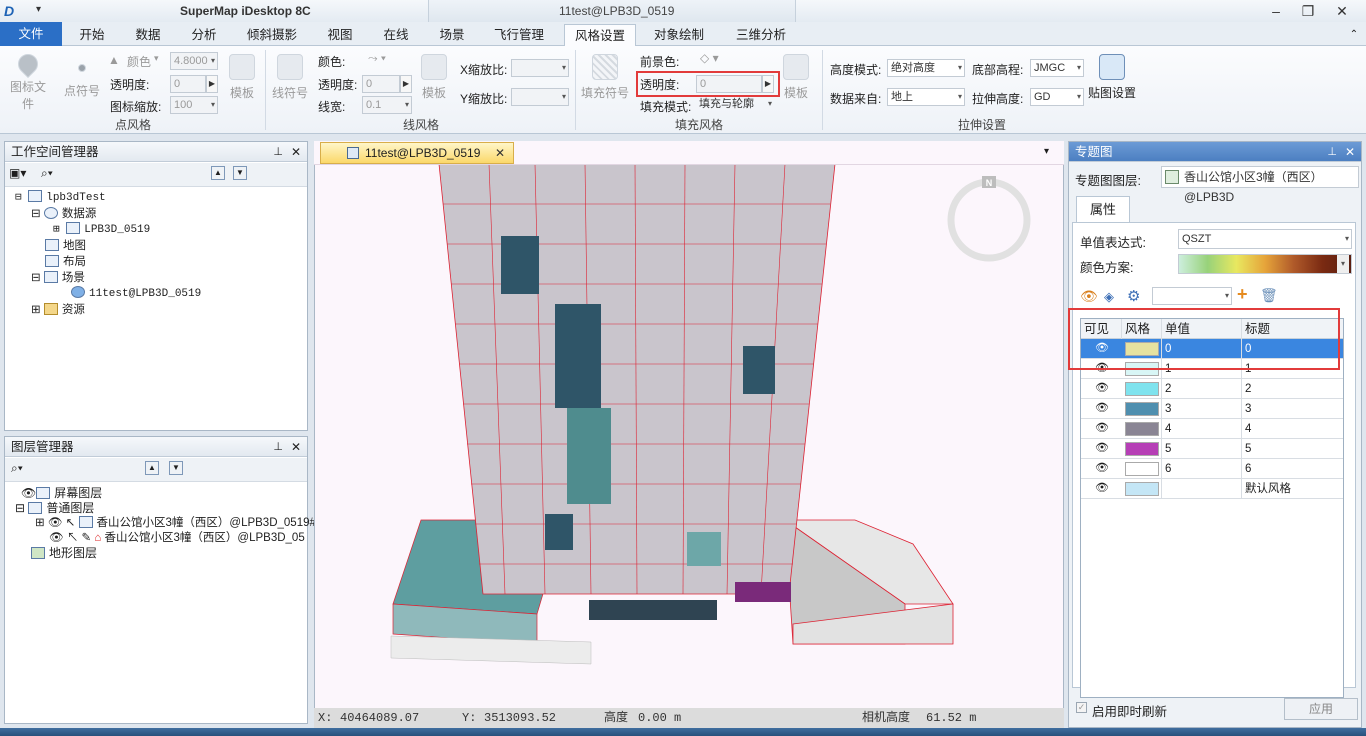 Image resolution: width=1366 pixels, height=736 pixels. Describe the element at coordinates (926, 97) in the screenshot. I see `data-from-select: 地上 ▾` at that location.